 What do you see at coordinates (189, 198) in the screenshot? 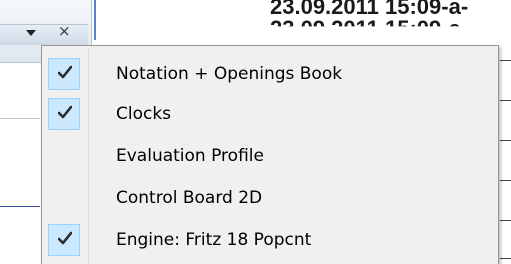
I see `menu-item-label: Control Board 2D` at bounding box center [189, 198].